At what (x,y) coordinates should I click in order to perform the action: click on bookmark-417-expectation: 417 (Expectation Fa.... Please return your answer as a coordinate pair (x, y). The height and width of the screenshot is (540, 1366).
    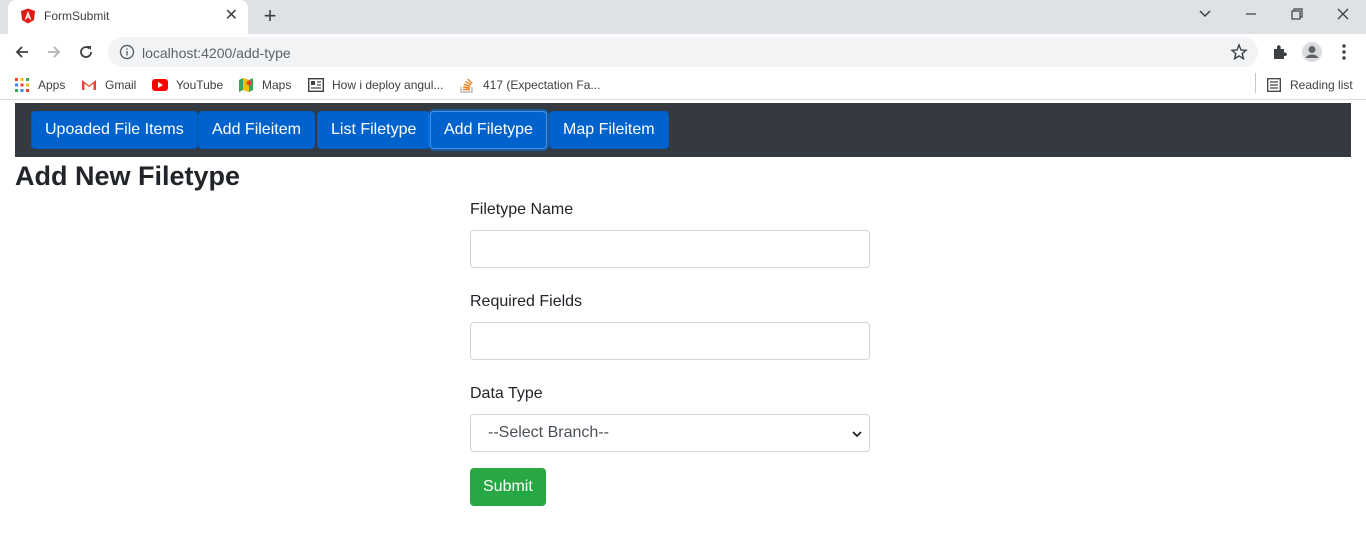
    Looking at the image, I should click on (529, 85).